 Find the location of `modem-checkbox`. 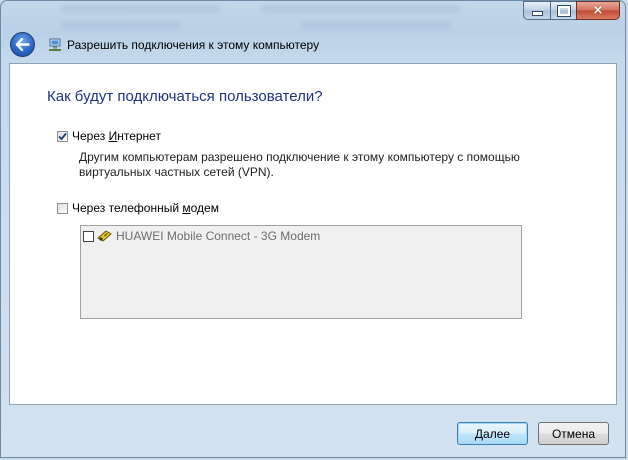

modem-checkbox is located at coordinates (62, 208).